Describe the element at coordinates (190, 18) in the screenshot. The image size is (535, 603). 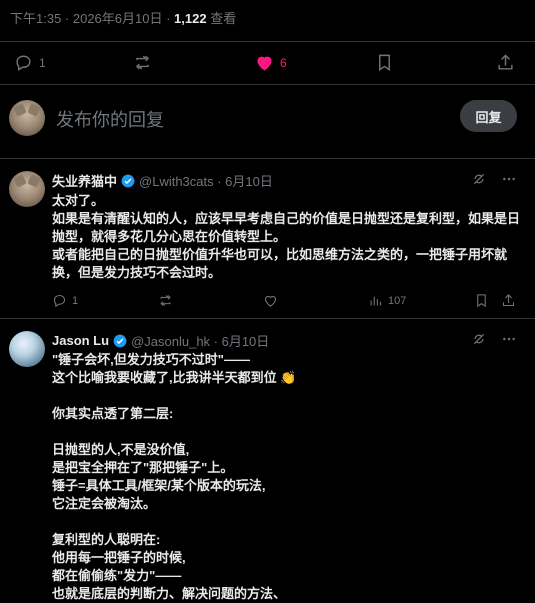
I see `views-count: 1,122` at that location.